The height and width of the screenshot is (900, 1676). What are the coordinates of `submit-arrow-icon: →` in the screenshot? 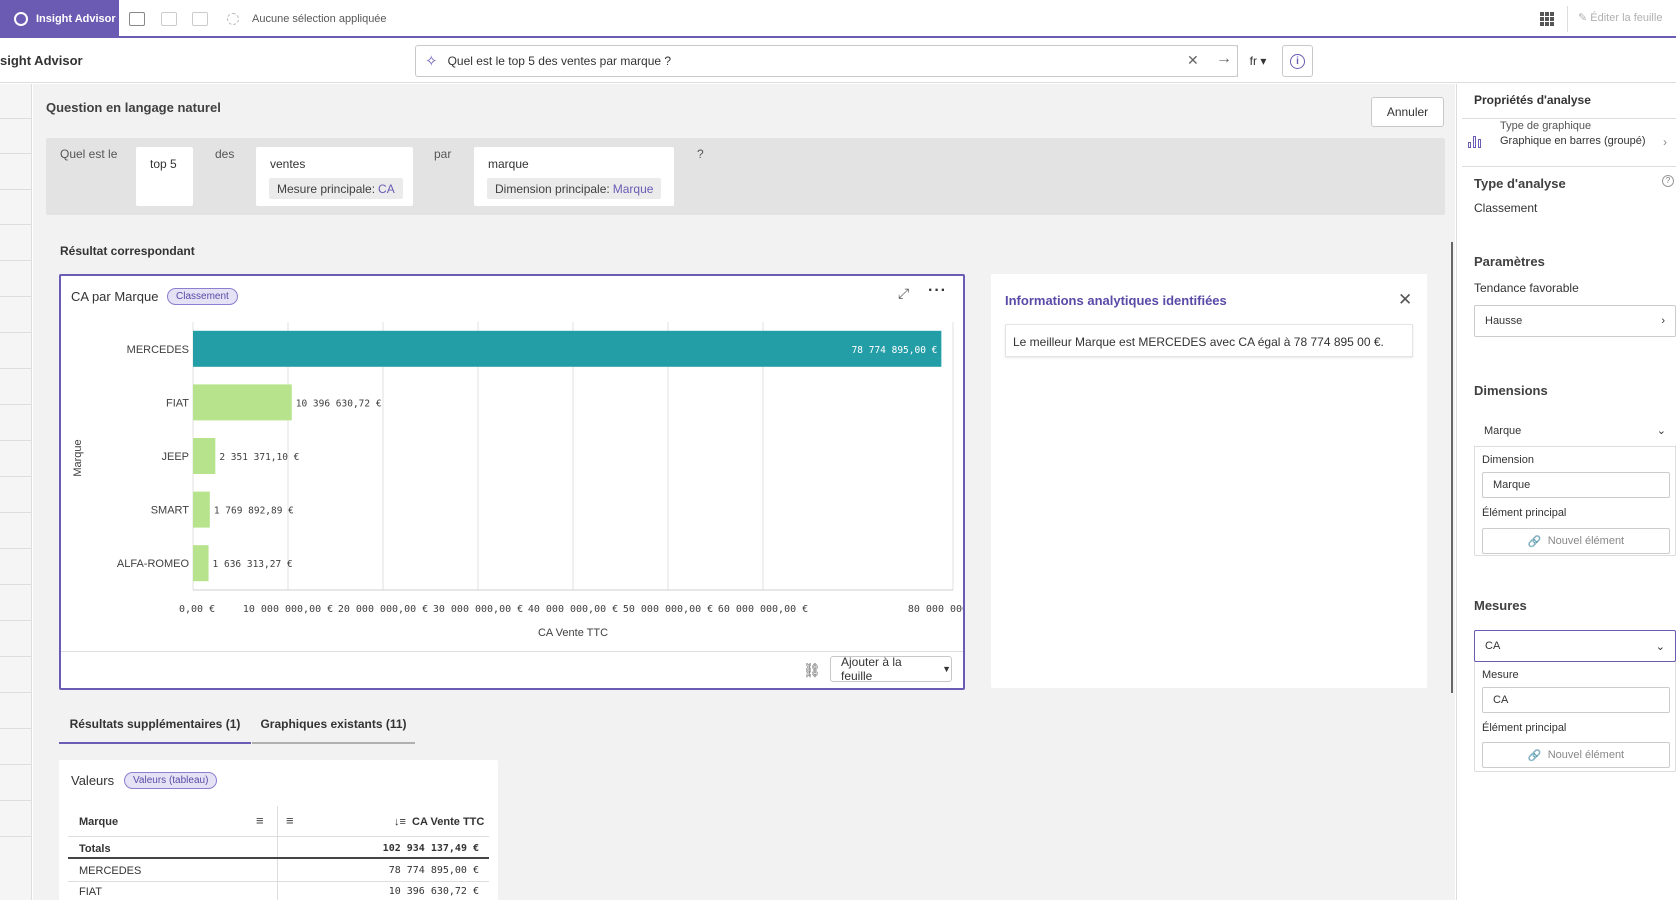 It's located at (1224, 59).